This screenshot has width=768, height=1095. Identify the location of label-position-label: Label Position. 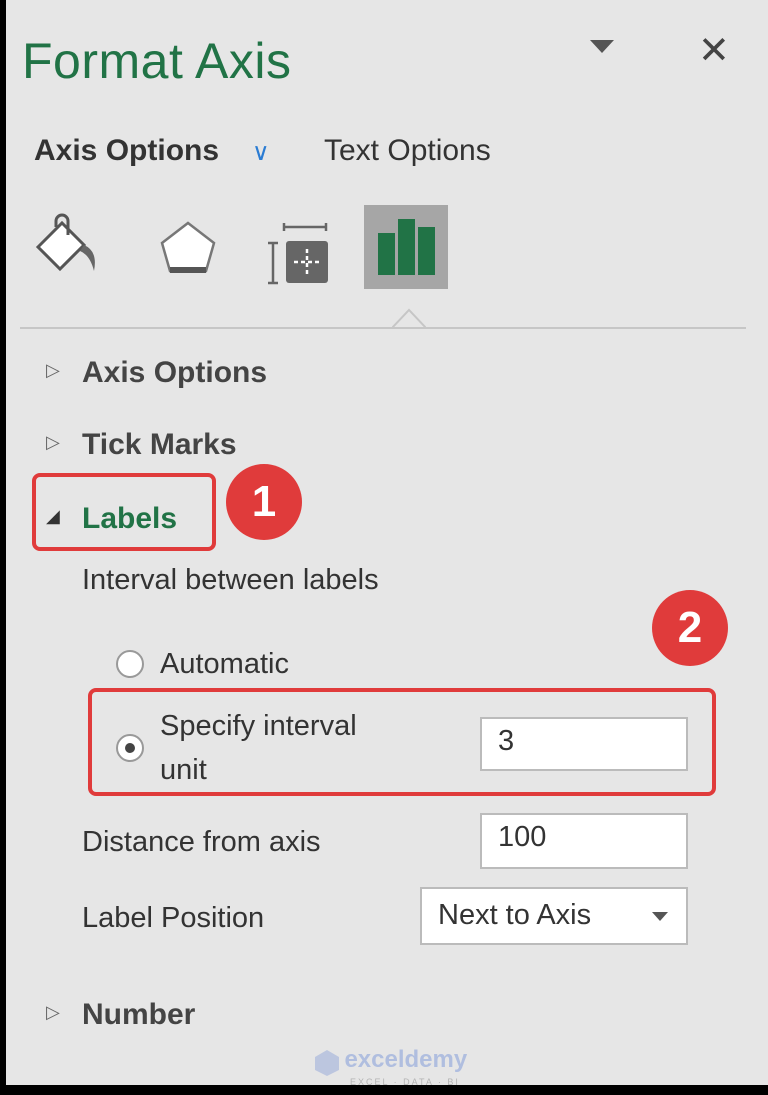
(173, 918).